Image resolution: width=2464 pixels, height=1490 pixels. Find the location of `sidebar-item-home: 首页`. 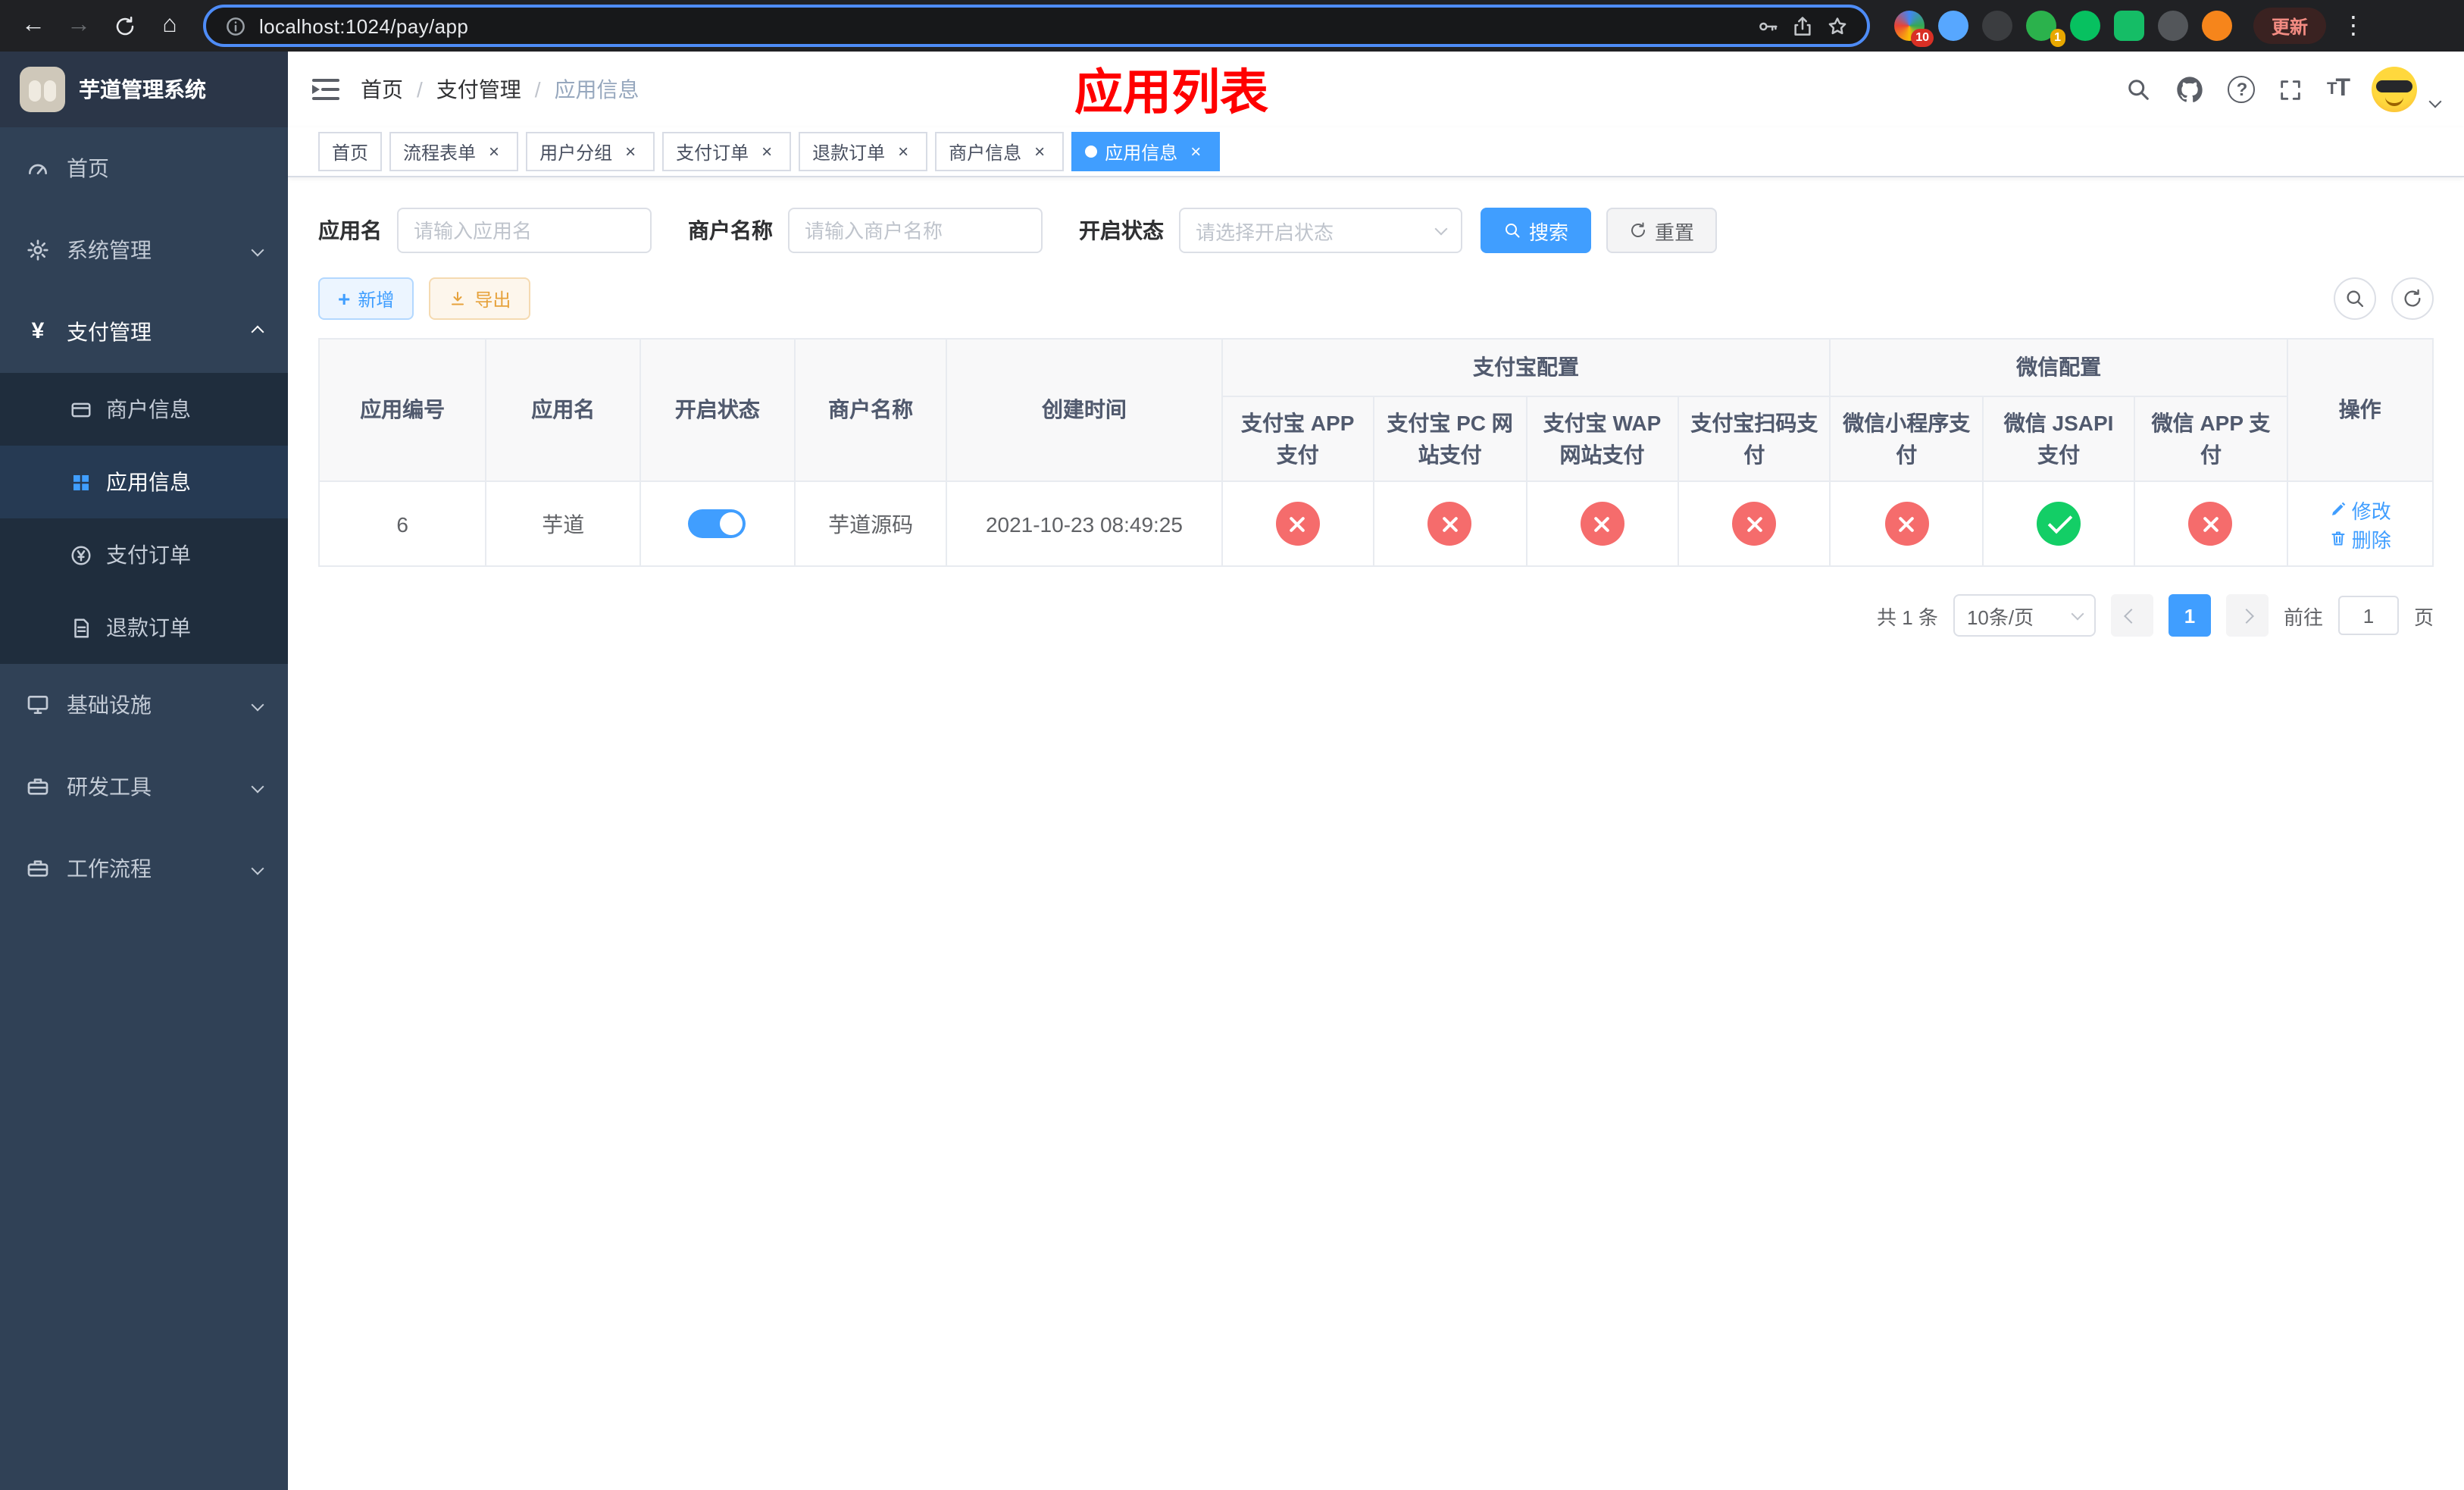

sidebar-item-home: 首页 is located at coordinates (144, 168).